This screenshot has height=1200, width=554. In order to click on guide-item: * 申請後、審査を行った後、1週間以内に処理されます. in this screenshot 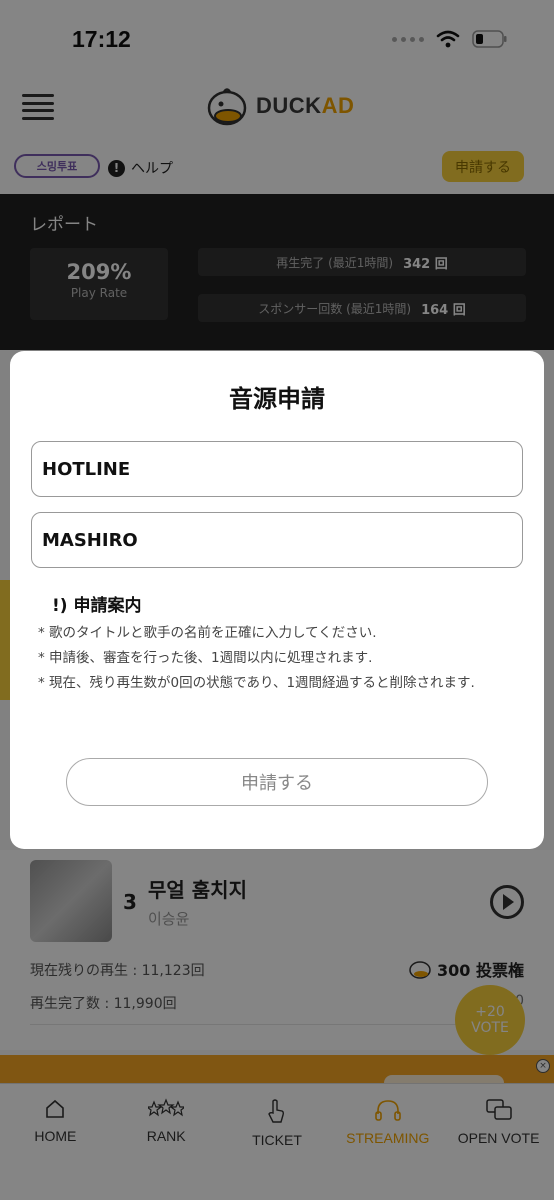, I will do `click(205, 658)`.